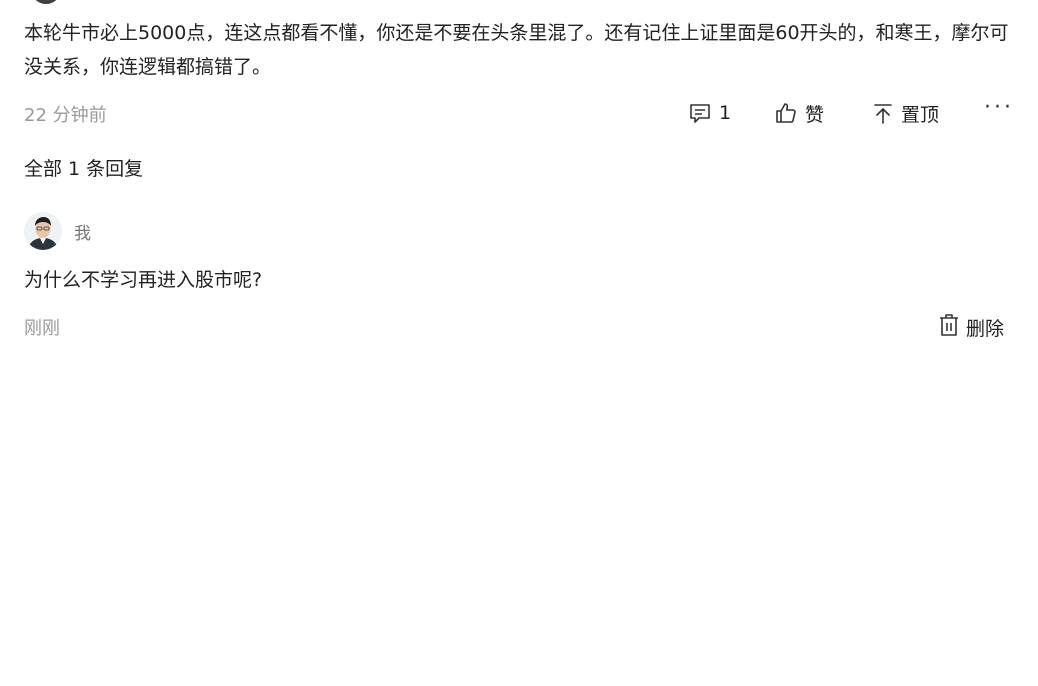 The image size is (1038, 686). What do you see at coordinates (65, 115) in the screenshot?
I see `comment-timestamp: 22 分钟前` at bounding box center [65, 115].